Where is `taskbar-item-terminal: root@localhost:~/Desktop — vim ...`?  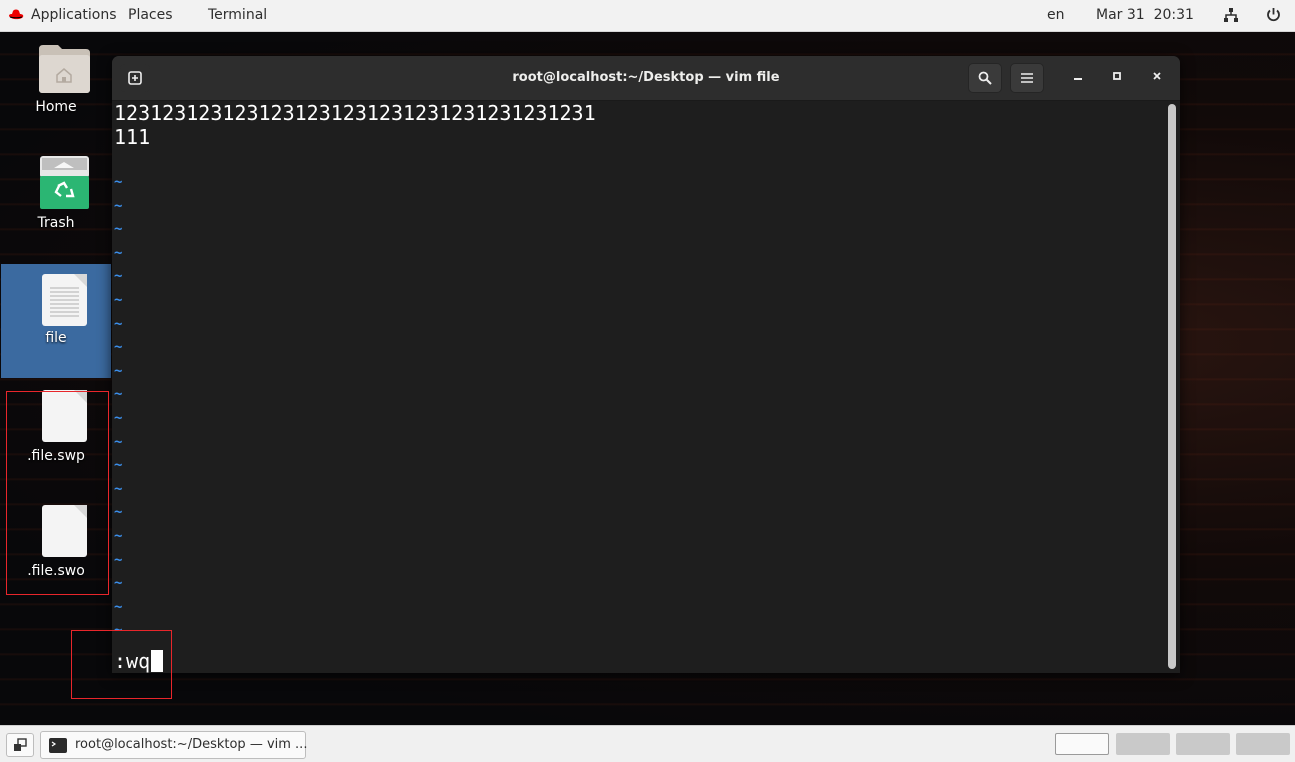 taskbar-item-terminal: root@localhost:~/Desktop — vim ... is located at coordinates (174, 745).